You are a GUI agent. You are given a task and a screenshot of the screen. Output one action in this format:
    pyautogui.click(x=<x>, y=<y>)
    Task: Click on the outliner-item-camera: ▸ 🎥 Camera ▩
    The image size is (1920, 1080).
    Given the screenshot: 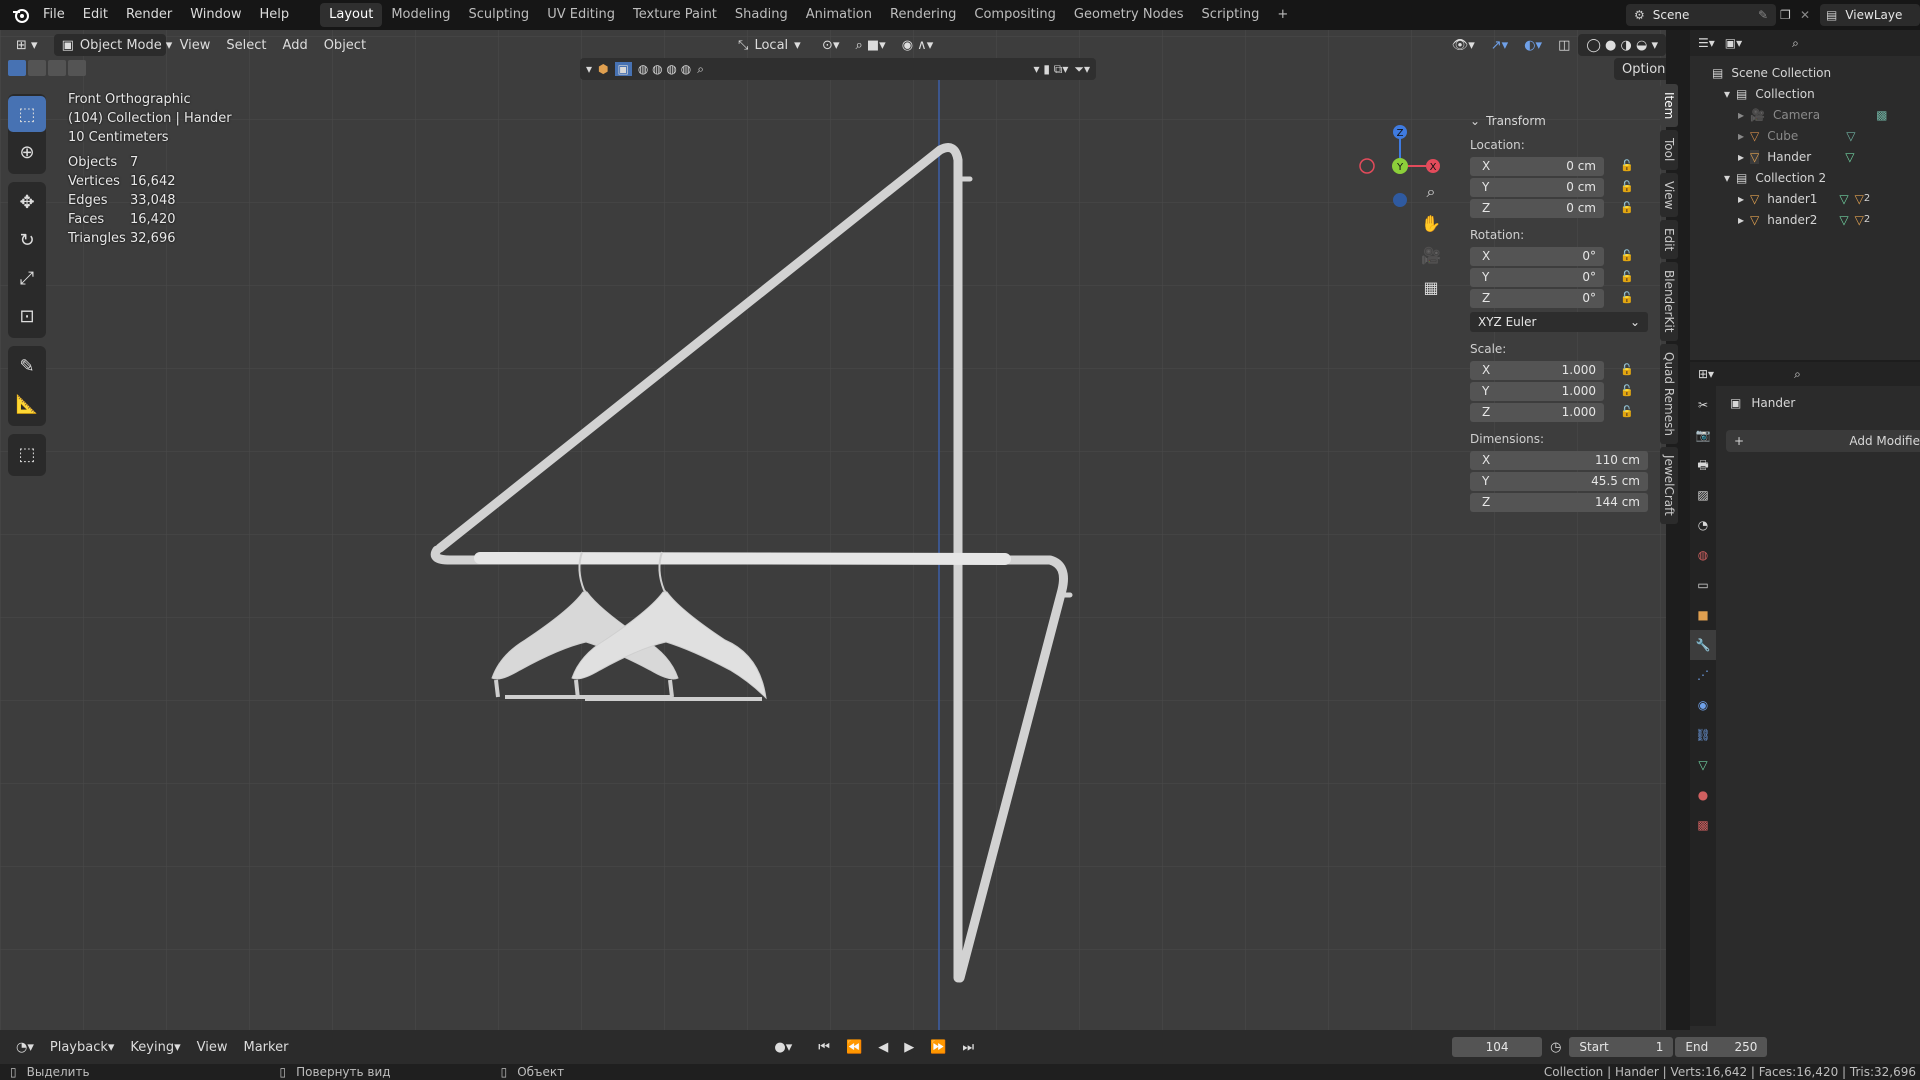 What is the action you would take?
    pyautogui.click(x=1816, y=114)
    